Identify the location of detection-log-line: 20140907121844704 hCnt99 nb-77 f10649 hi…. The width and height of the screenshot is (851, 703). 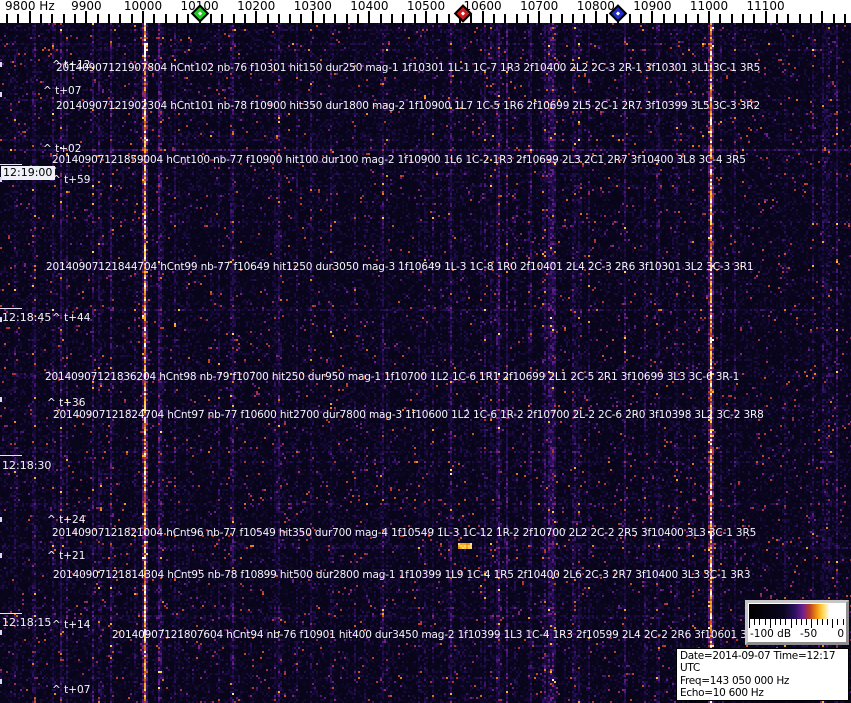
(400, 267).